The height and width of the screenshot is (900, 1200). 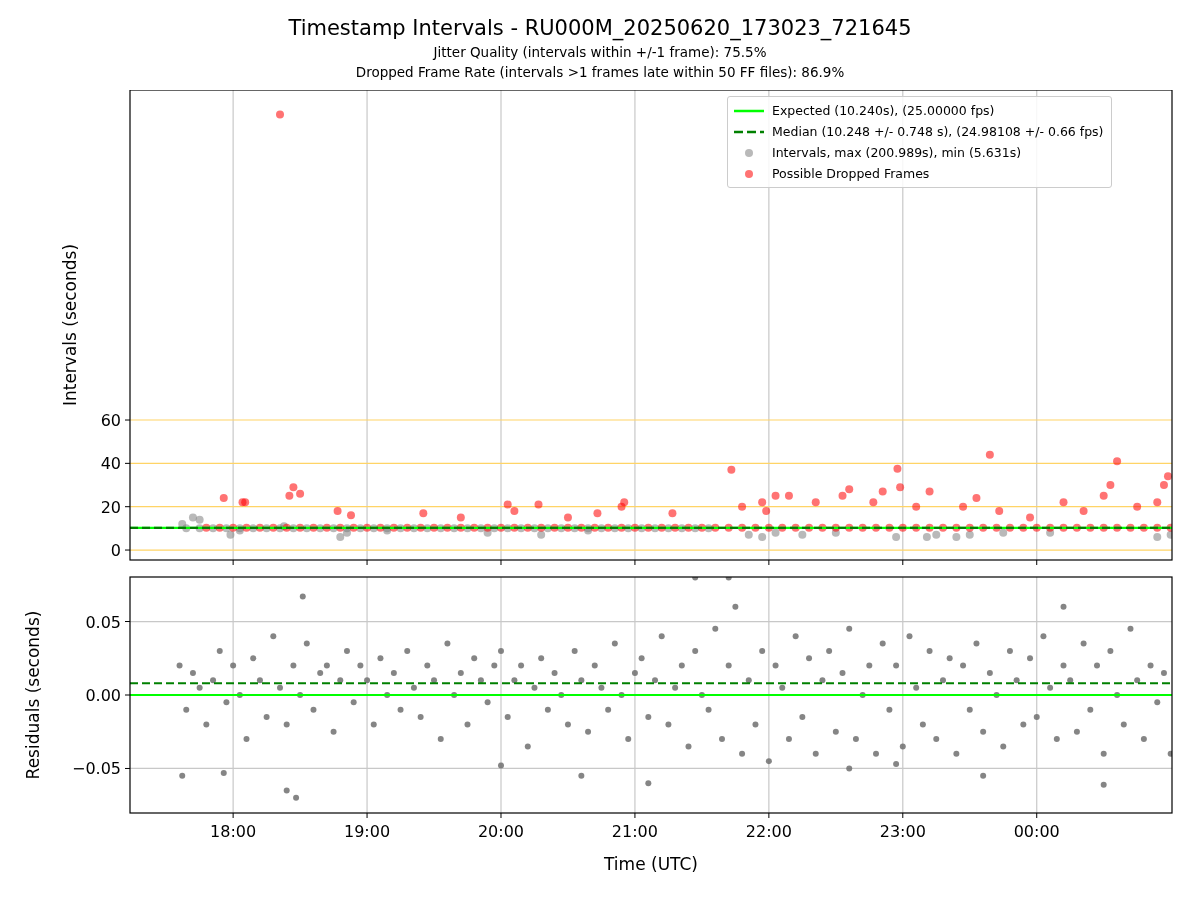 What do you see at coordinates (367, 831) in the screenshot?
I see `tick-label: 19:00` at bounding box center [367, 831].